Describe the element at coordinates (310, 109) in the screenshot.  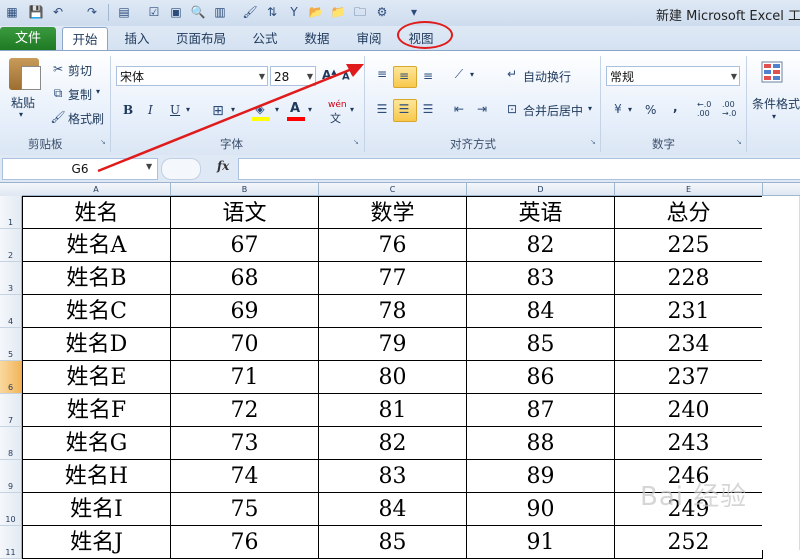
I see `font-color-dropdown-icon: ▾` at that location.